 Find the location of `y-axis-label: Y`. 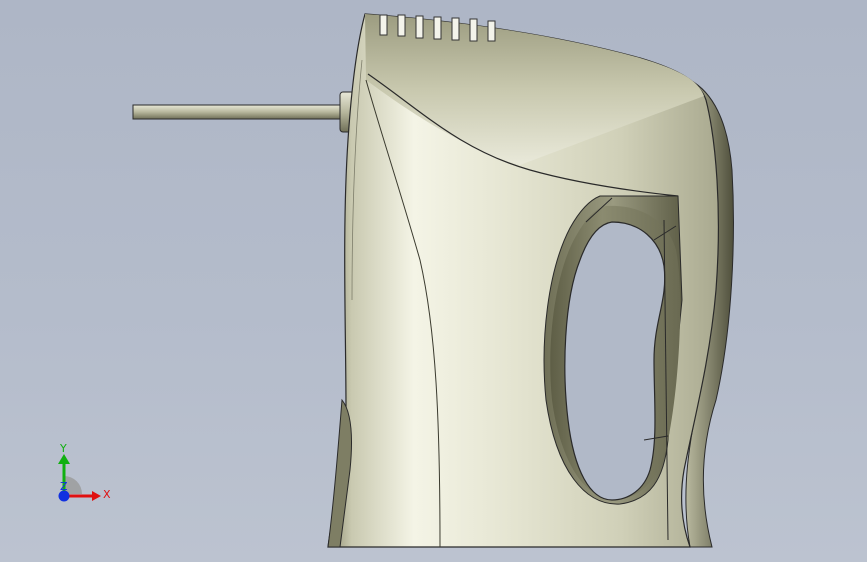

y-axis-label: Y is located at coordinates (63, 448).